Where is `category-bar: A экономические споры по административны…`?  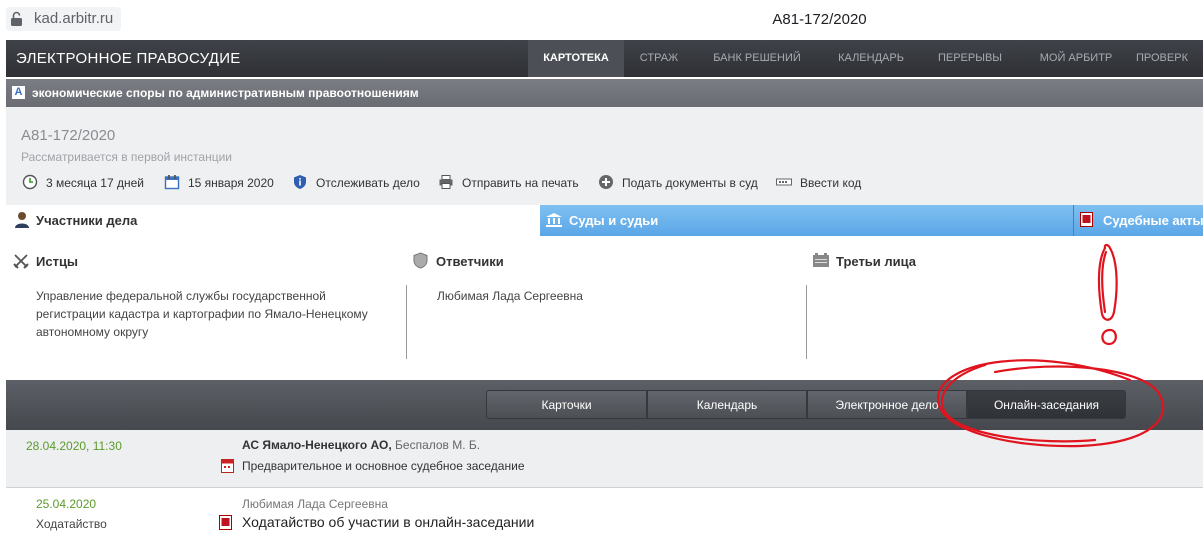 category-bar: A экономические споры по административны… is located at coordinates (604, 93).